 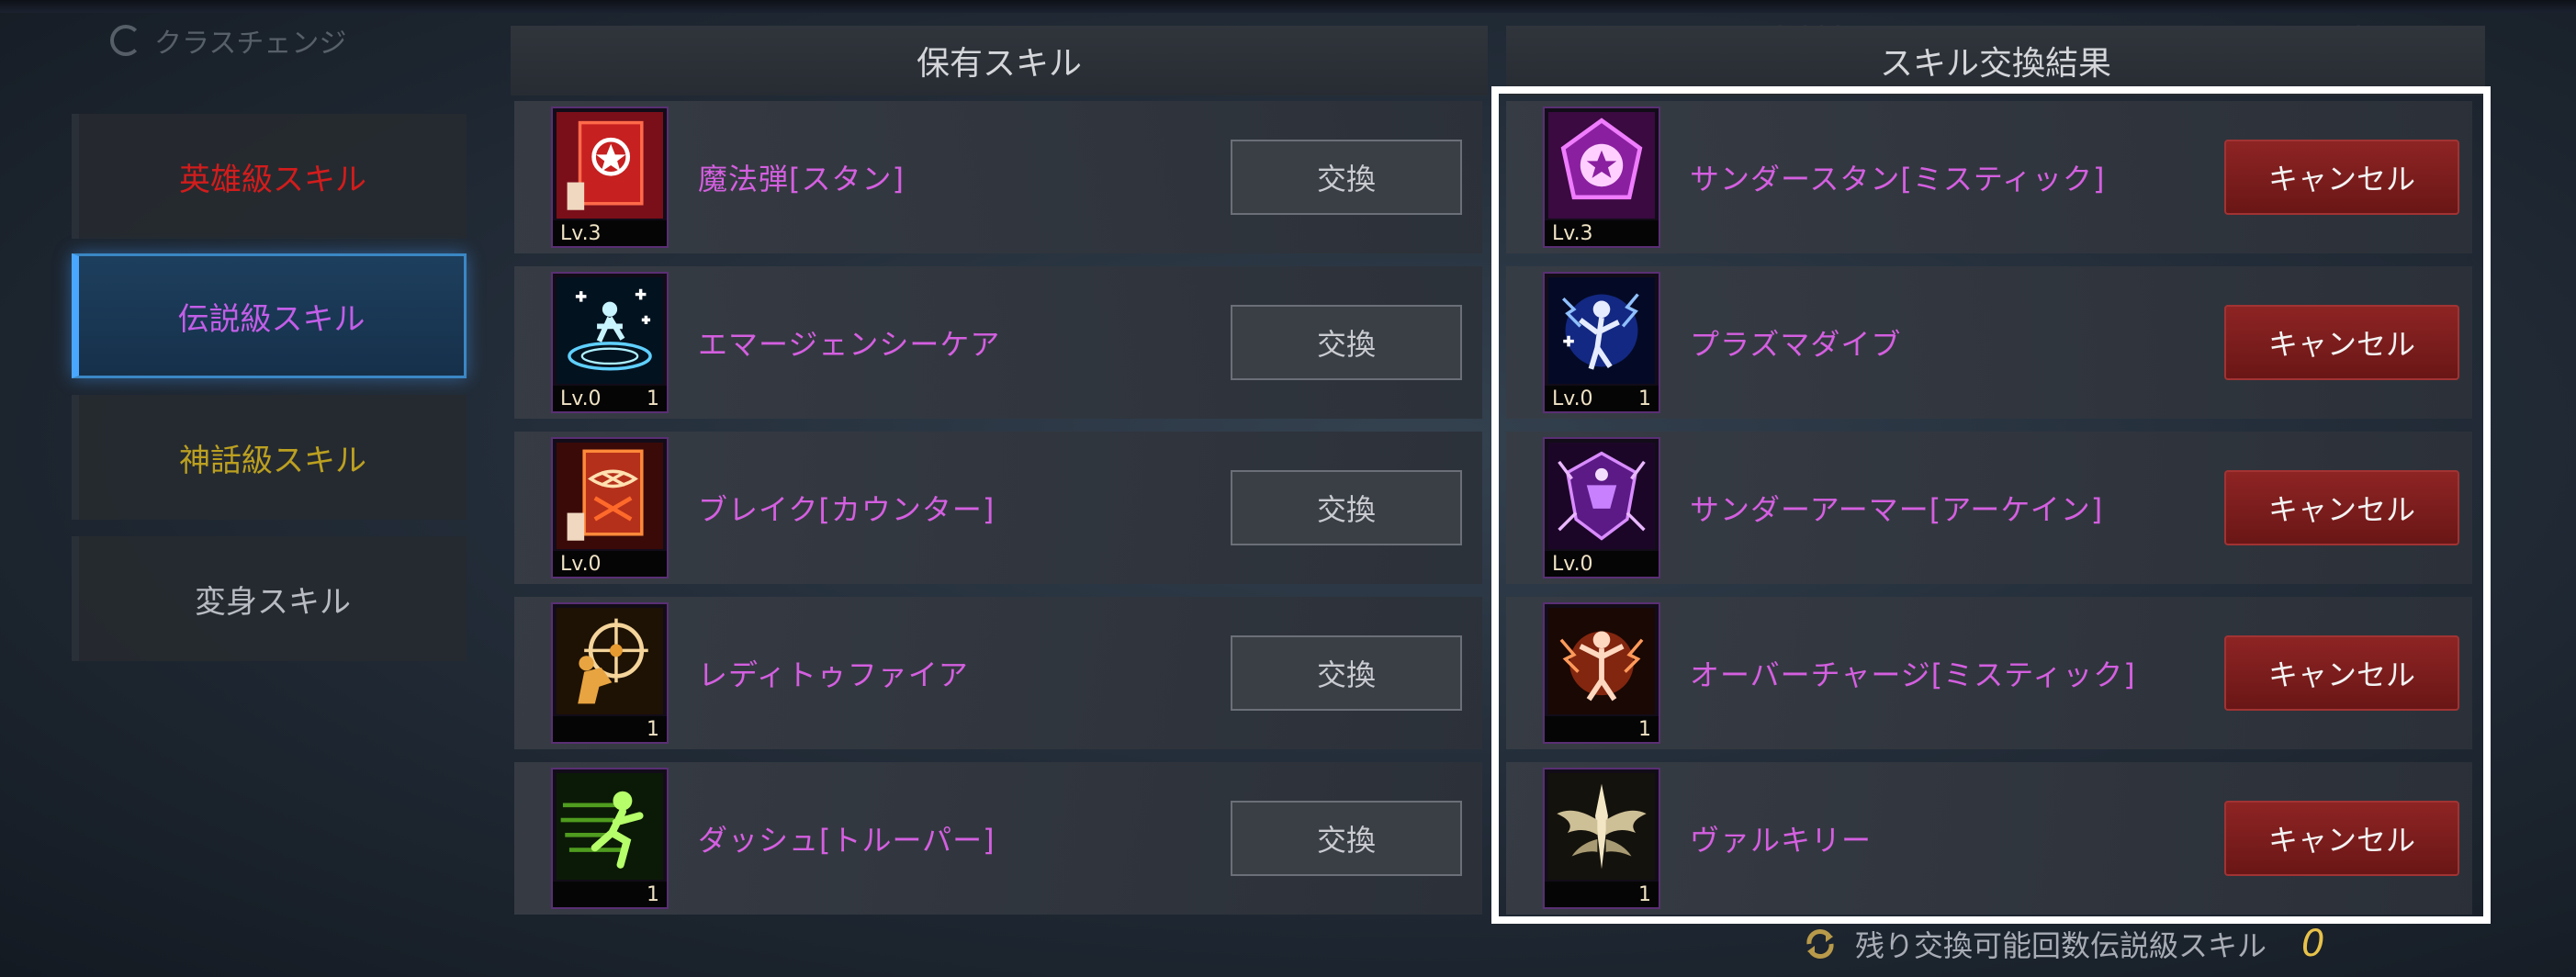 I want to click on tab-transform-skills: 変身スキル, so click(x=269, y=598).